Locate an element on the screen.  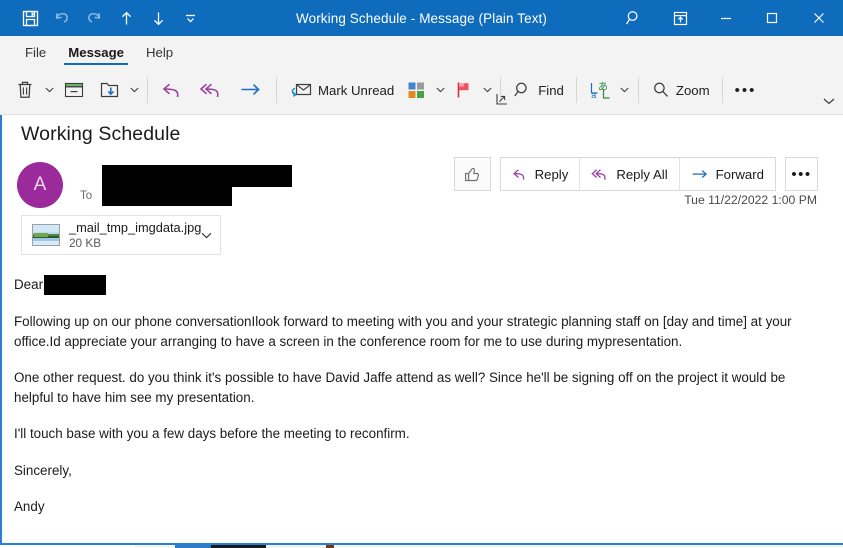
archive-button is located at coordinates (74, 90).